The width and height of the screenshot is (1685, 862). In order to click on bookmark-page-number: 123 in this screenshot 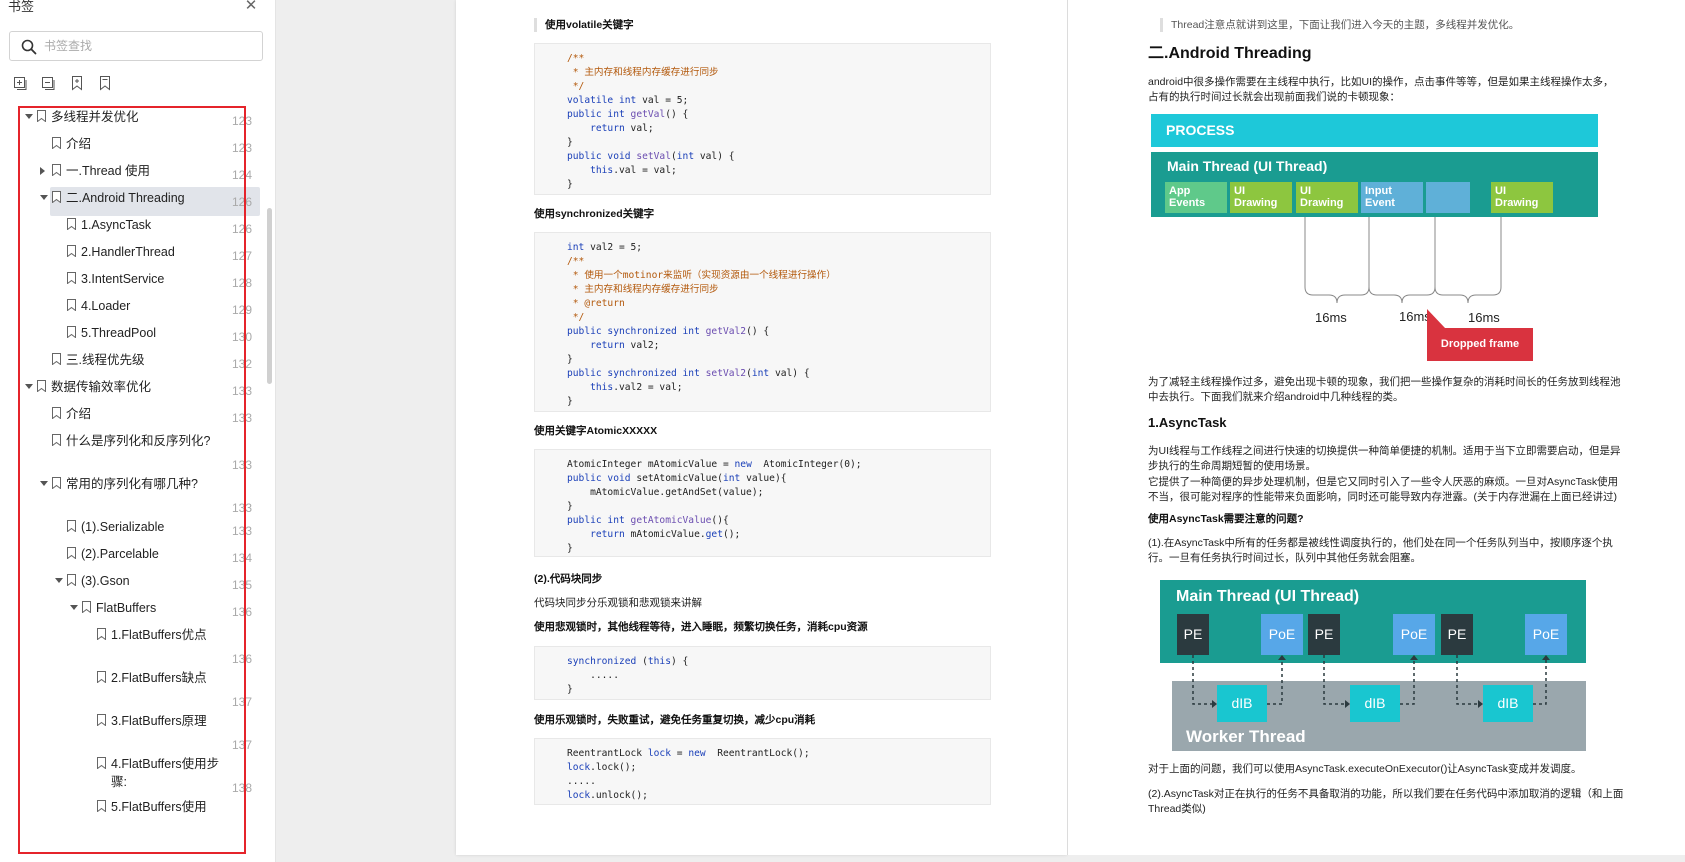, I will do `click(242, 148)`.